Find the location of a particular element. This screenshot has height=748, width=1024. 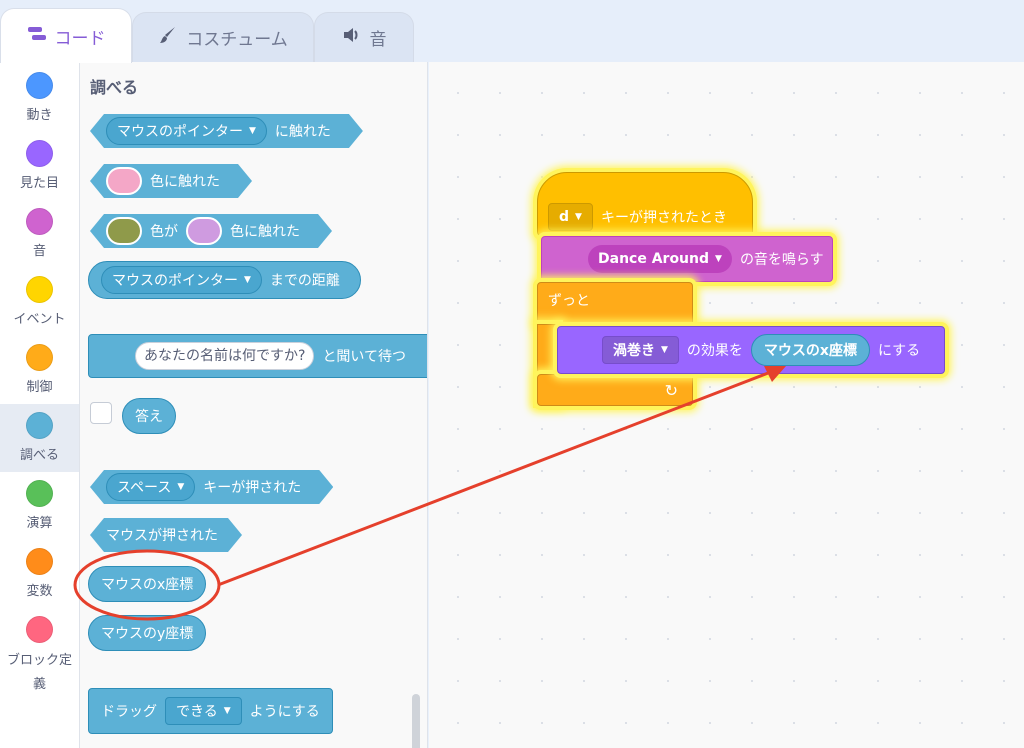

block-text: ずっと is located at coordinates (569, 301).